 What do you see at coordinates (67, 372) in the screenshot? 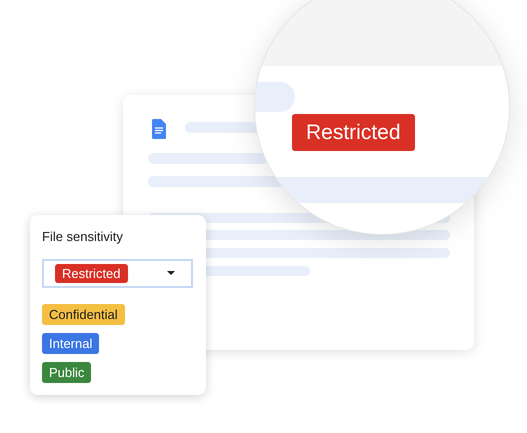
I see `sensitivity-label: Public` at bounding box center [67, 372].